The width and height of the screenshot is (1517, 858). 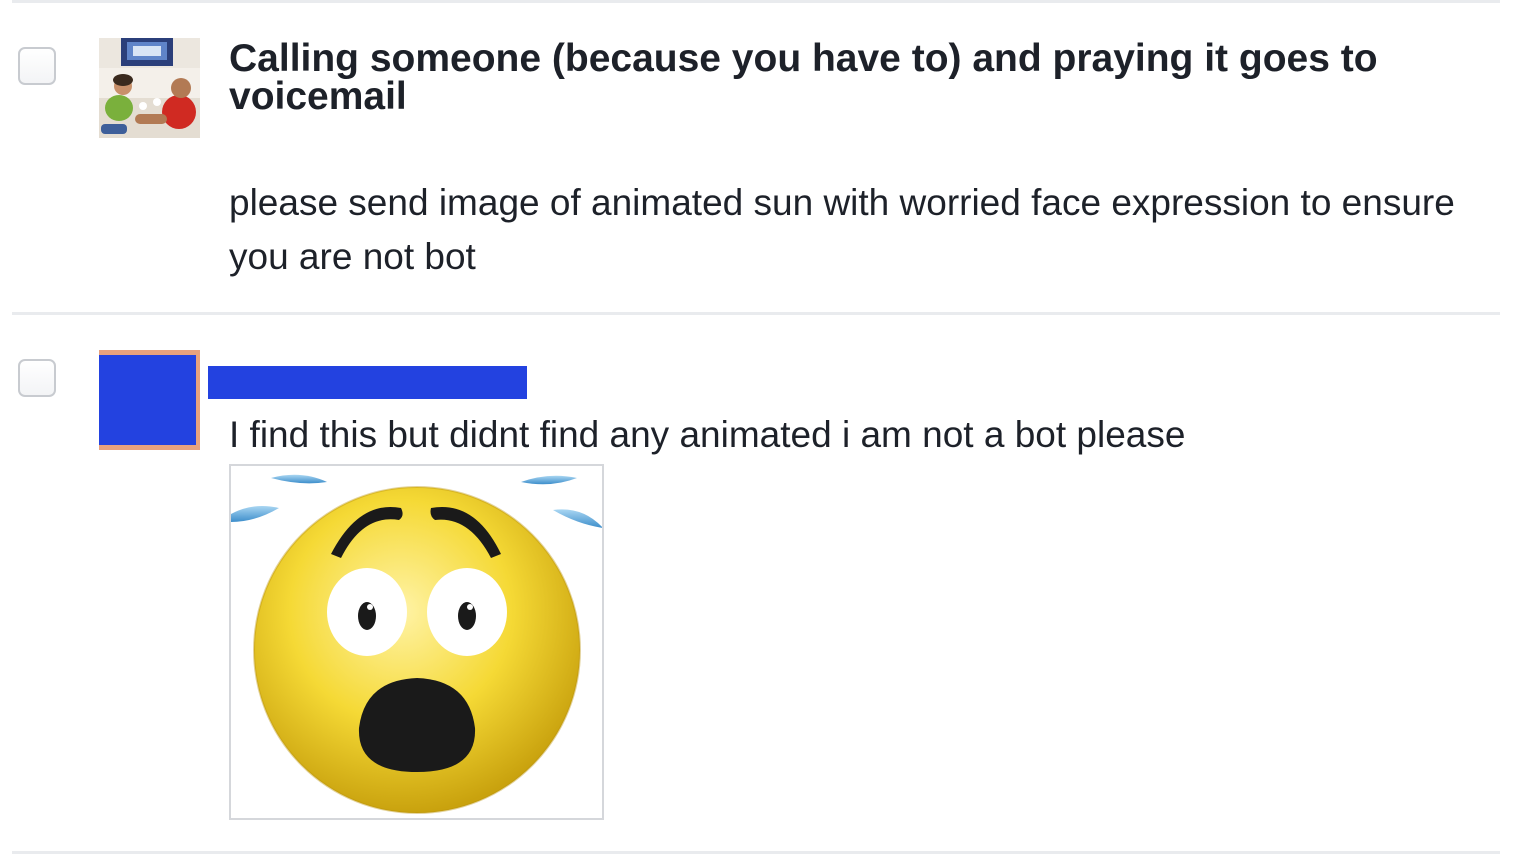 I want to click on post-select-checkbox, so click(x=37, y=66).